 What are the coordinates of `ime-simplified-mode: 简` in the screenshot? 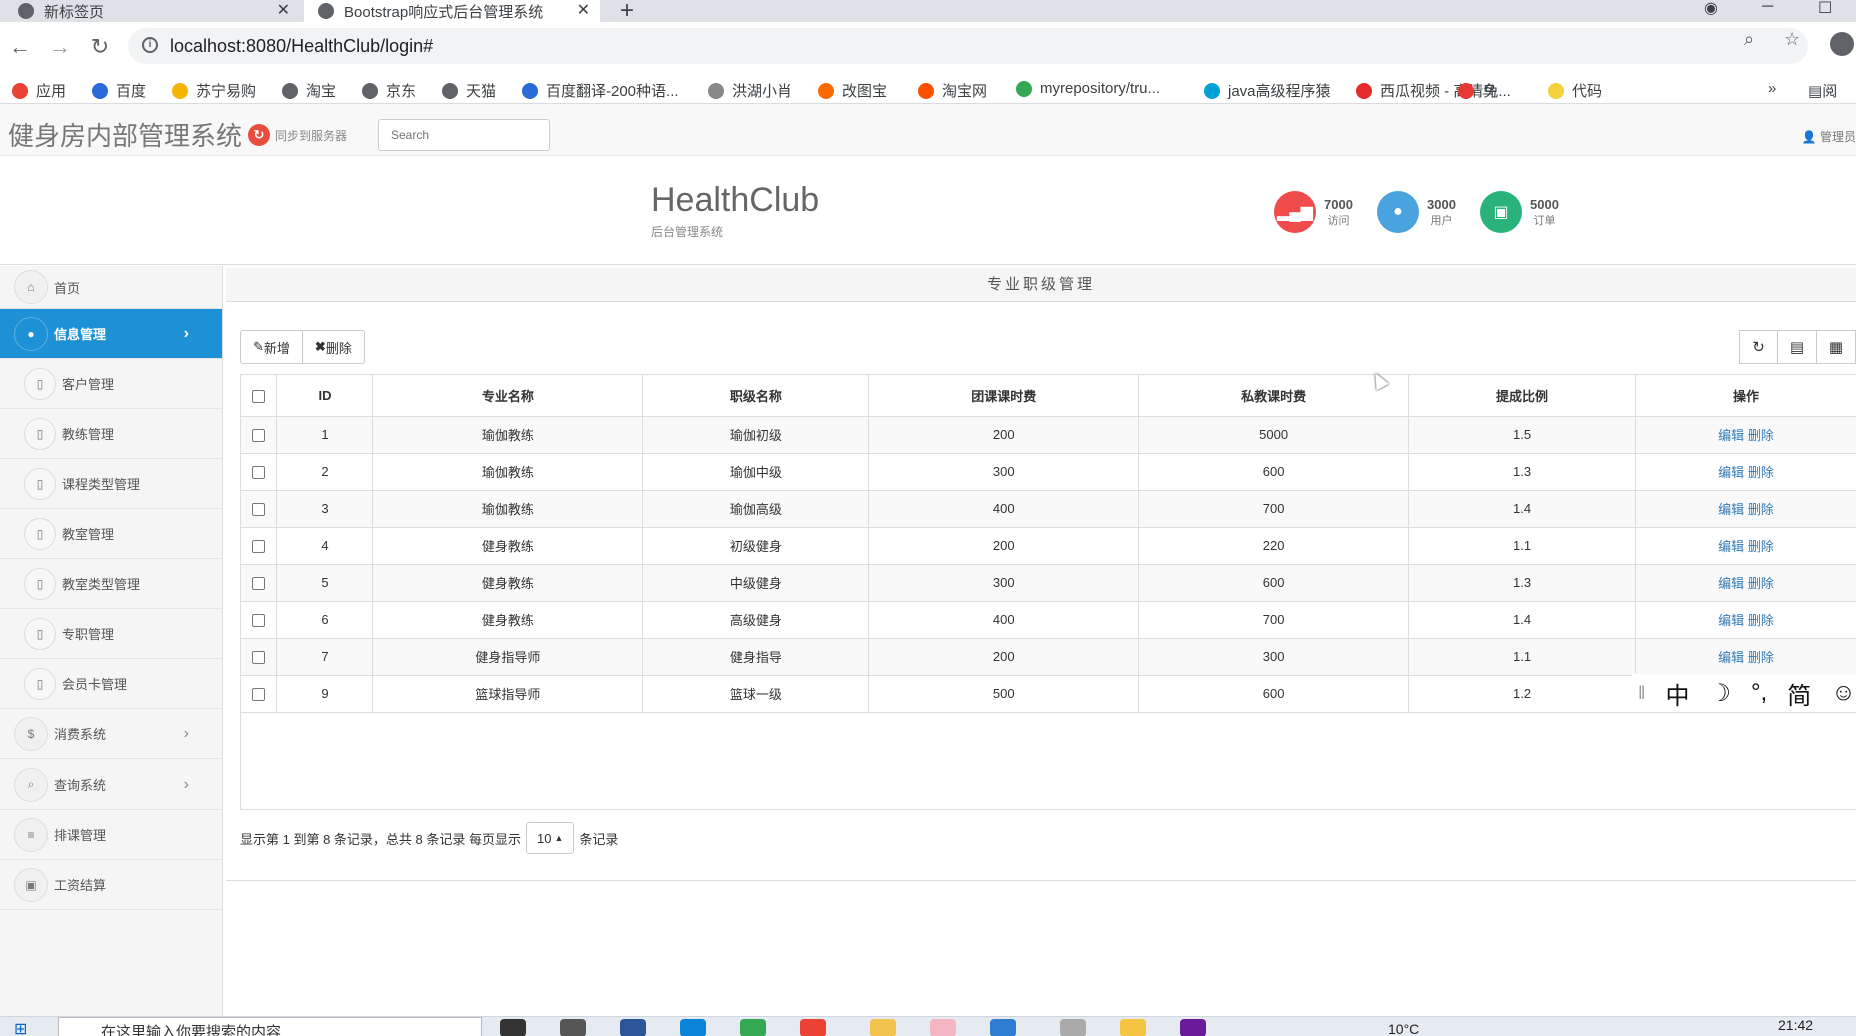 It's located at (1799, 693).